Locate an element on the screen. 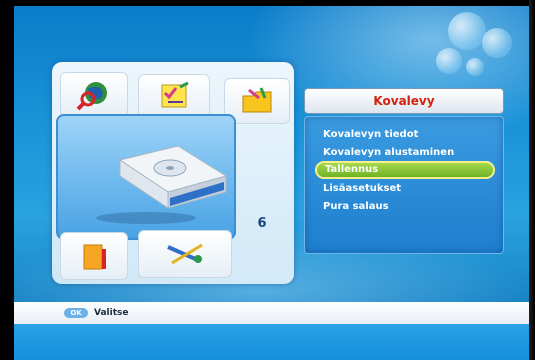 This screenshot has width=535, height=360. menu-item-kovalevyn-tiedot: Kovalevyn tiedot is located at coordinates (405, 135).